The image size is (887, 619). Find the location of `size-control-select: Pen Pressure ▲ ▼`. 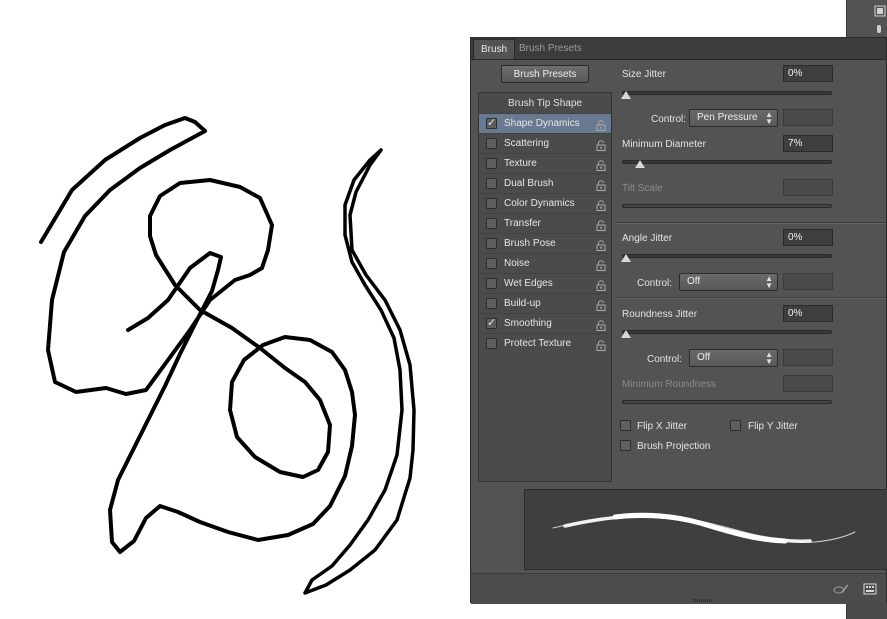

size-control-select: Pen Pressure ▲ ▼ is located at coordinates (733, 118).